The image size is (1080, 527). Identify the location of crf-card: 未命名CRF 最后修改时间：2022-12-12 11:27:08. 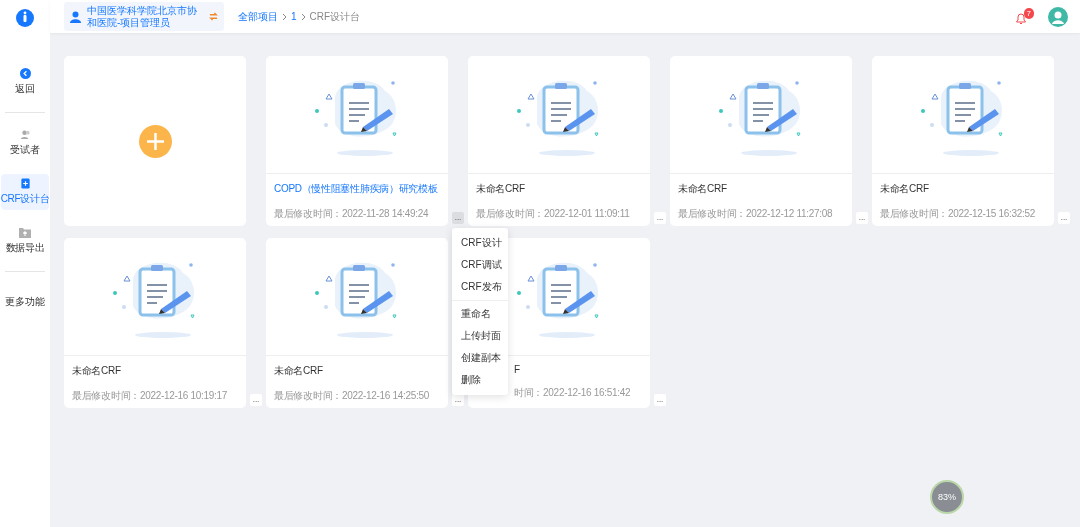
(761, 141).